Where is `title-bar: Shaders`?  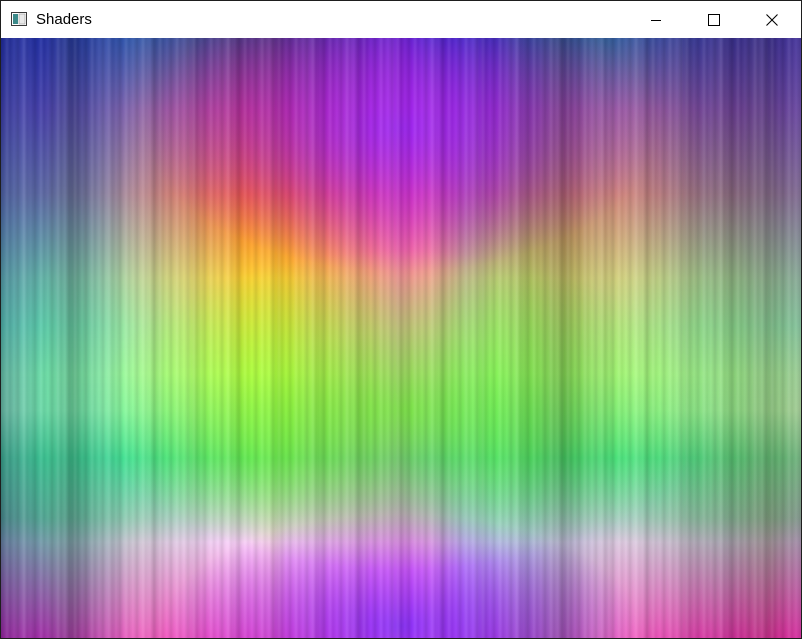
title-bar: Shaders is located at coordinates (401, 19).